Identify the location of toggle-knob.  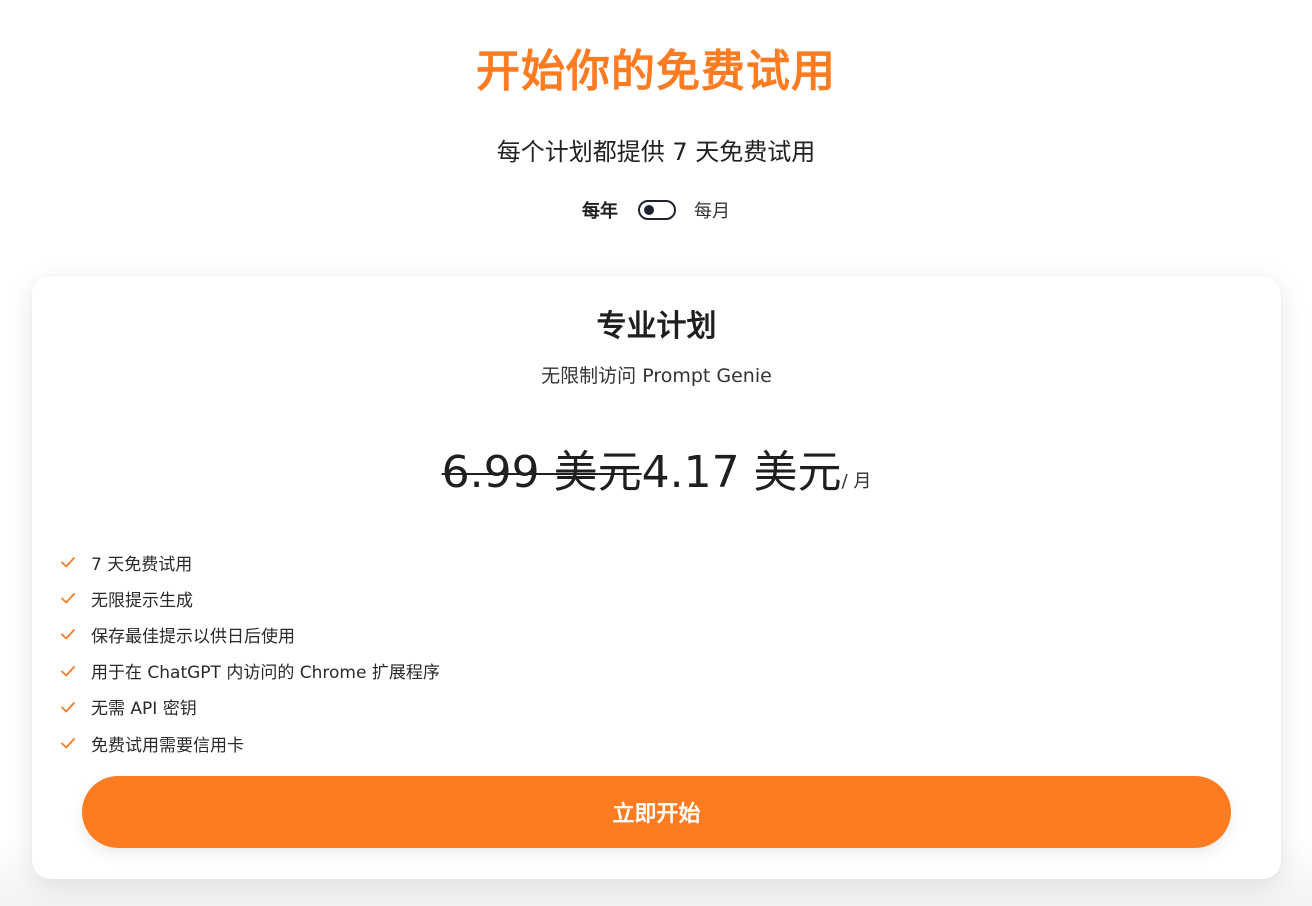
(649, 210).